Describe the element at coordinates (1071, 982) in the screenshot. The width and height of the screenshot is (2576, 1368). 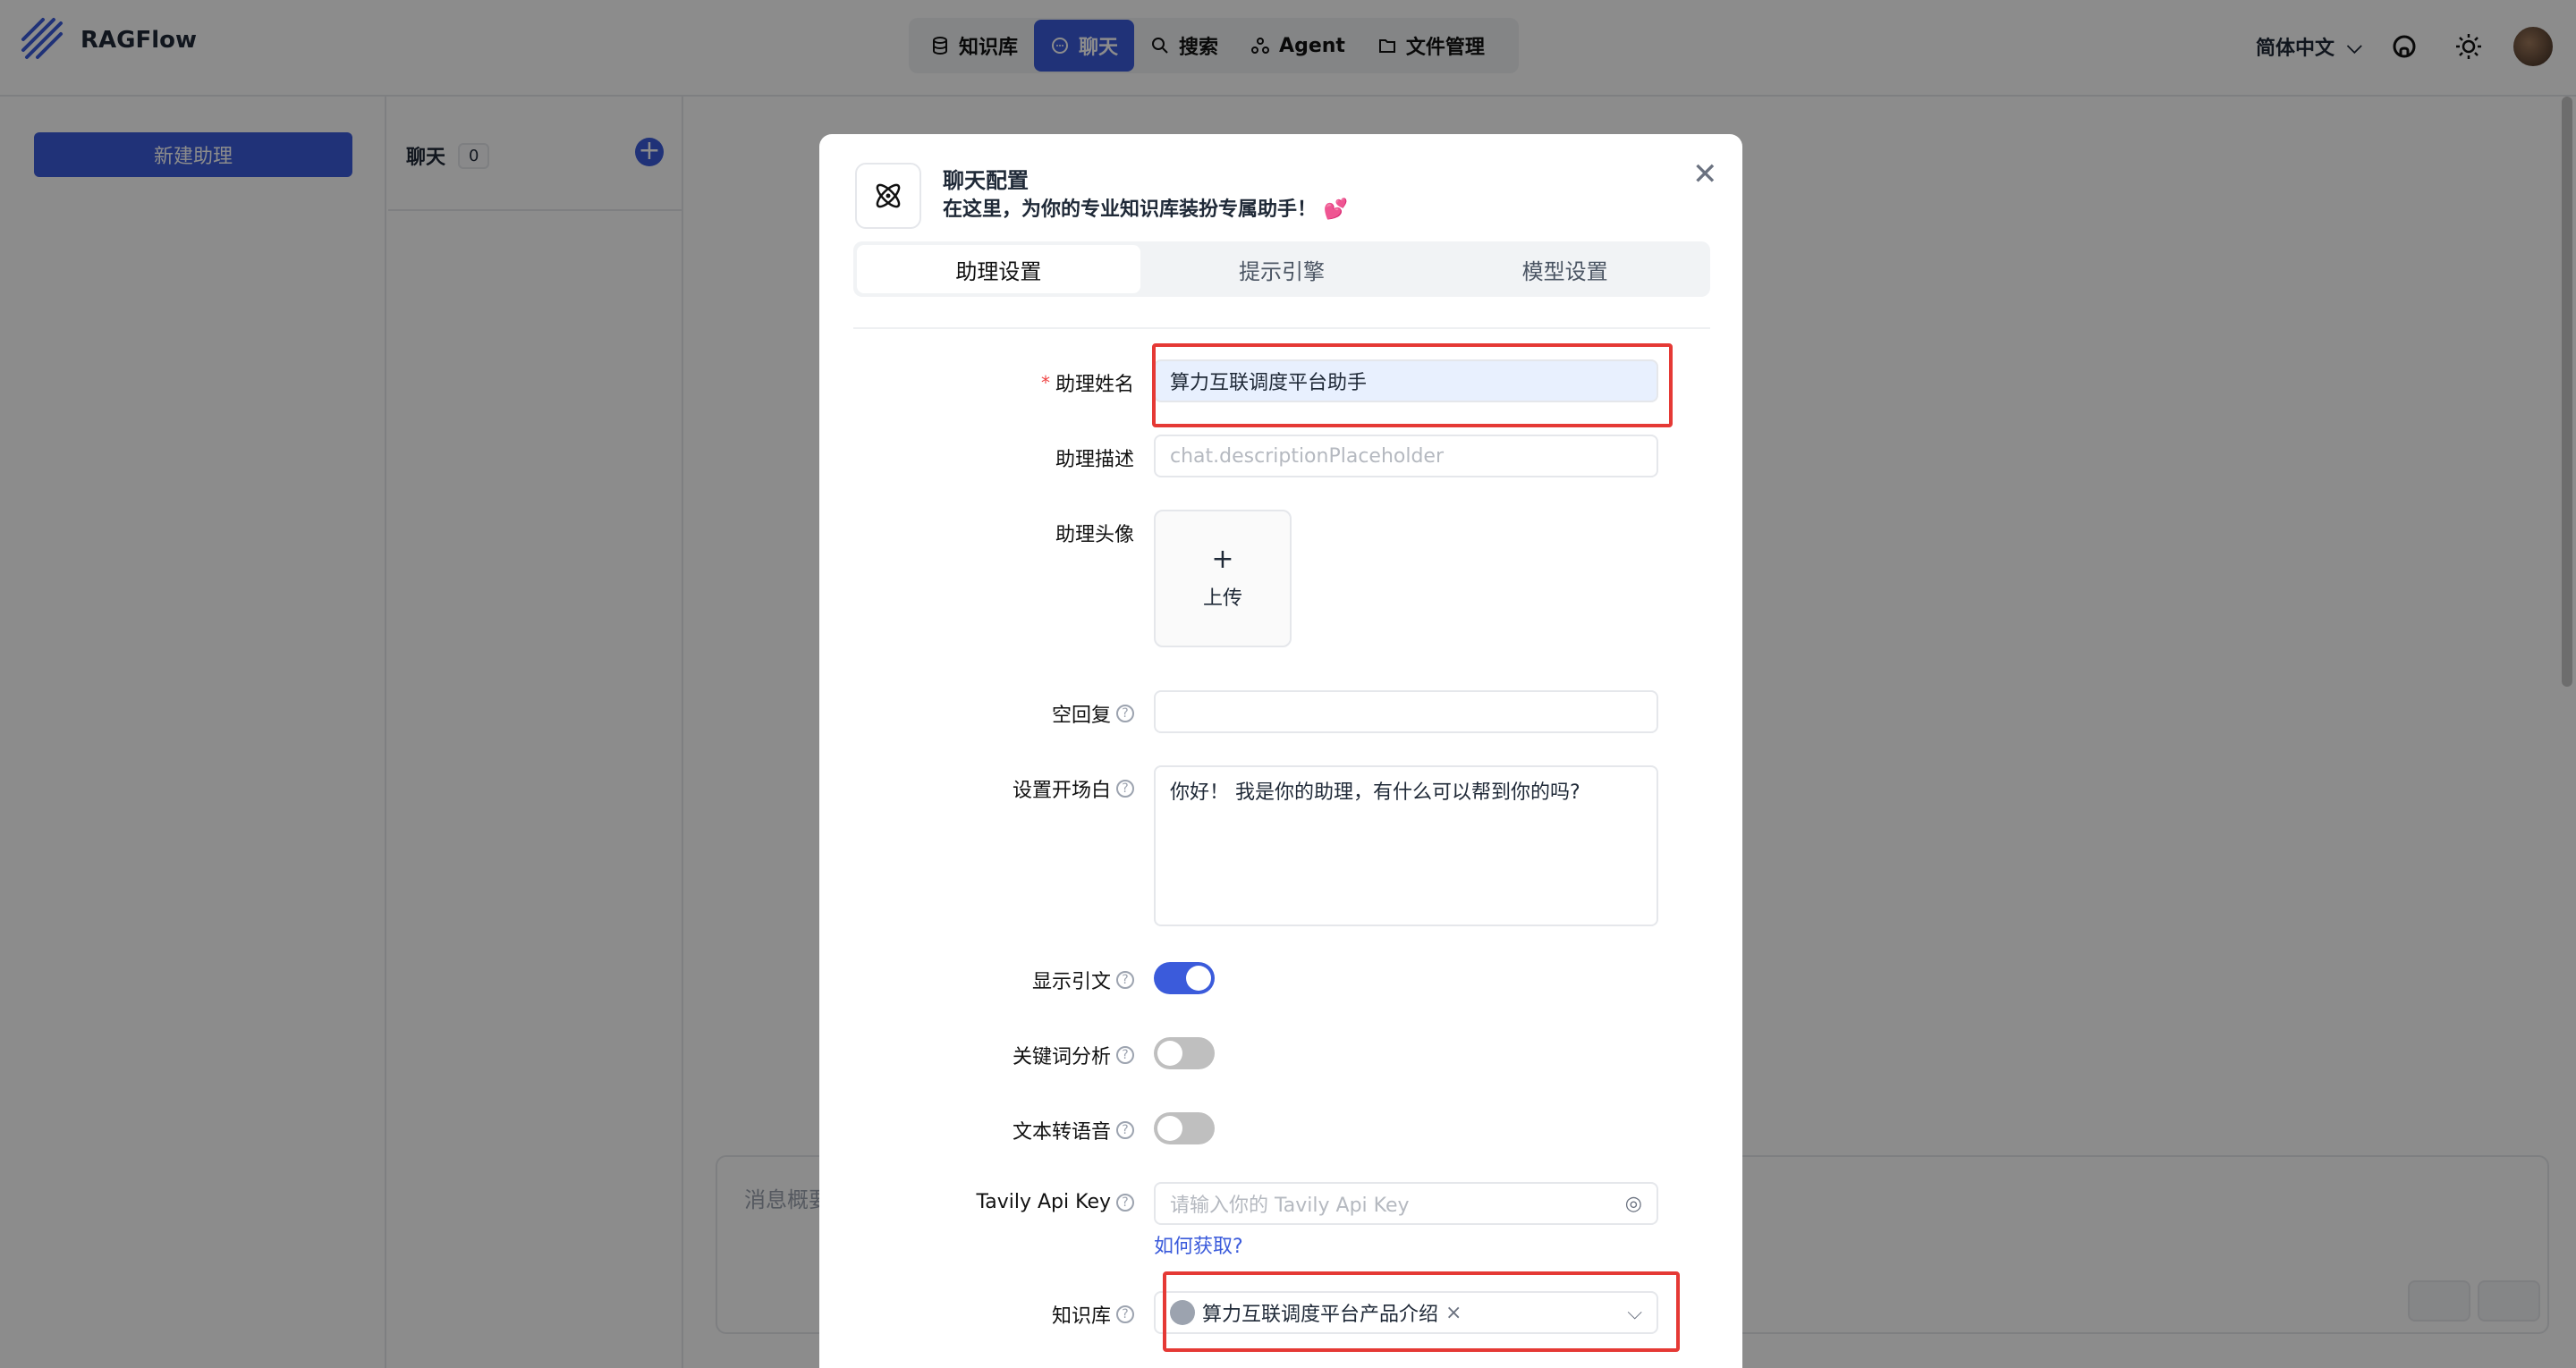
I see `quote-label: 显示引文` at that location.